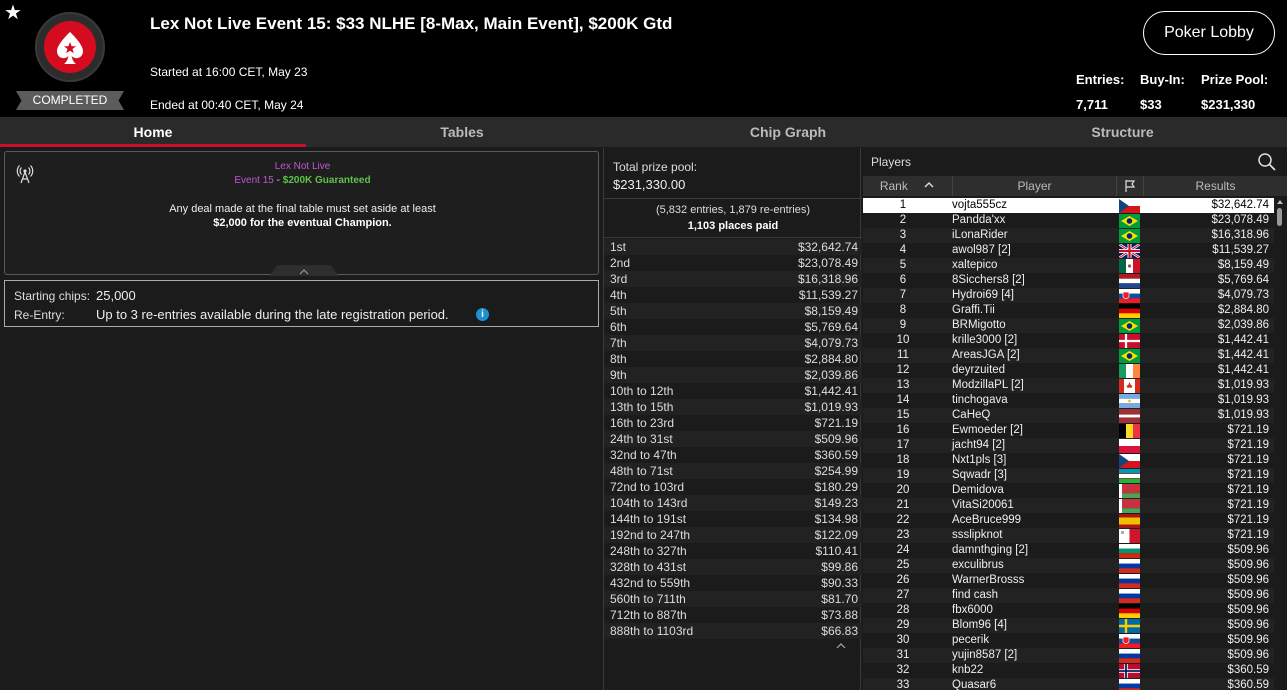 Image resolution: width=1287 pixels, height=690 pixels. I want to click on collapse-announcement-button, so click(304, 270).